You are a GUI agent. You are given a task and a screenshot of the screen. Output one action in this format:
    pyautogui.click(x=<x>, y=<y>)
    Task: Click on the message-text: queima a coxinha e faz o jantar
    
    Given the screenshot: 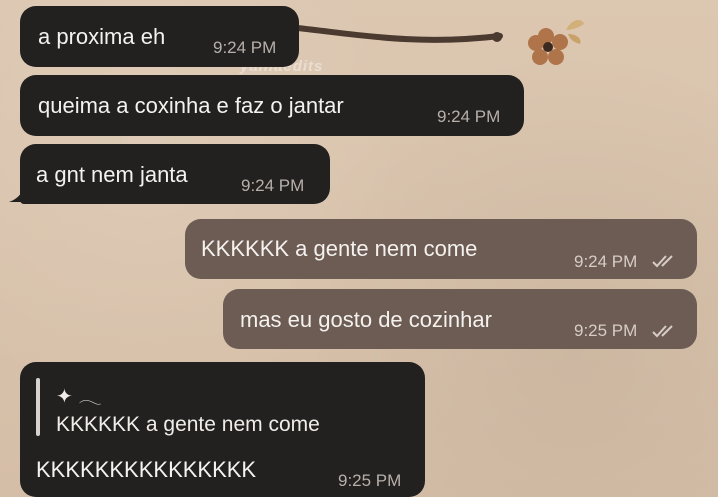 What is the action you would take?
    pyautogui.click(x=191, y=105)
    